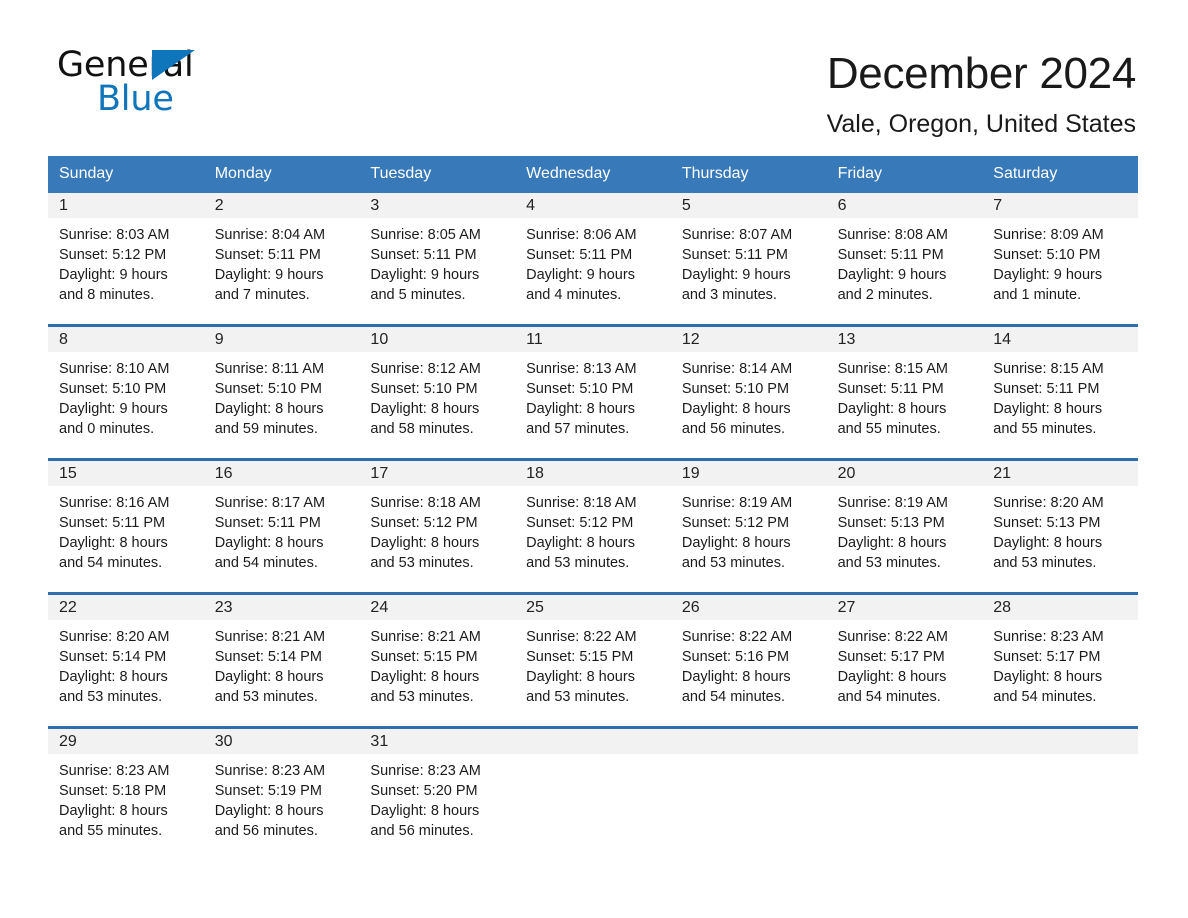 The height and width of the screenshot is (918, 1188). What do you see at coordinates (401, 173) in the screenshot?
I see `day-header-tuesday: Tuesday` at bounding box center [401, 173].